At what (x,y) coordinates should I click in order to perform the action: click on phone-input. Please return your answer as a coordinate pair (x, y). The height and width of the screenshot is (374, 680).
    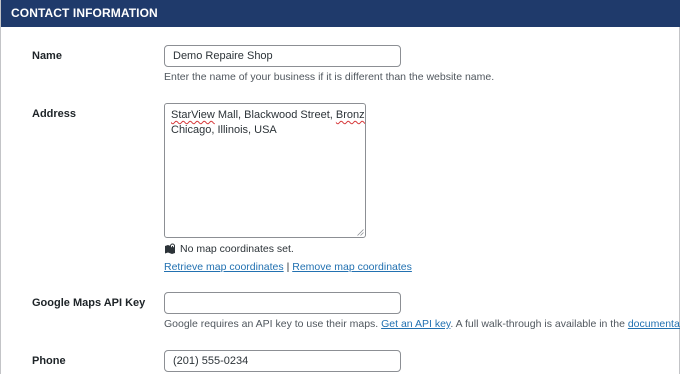
    Looking at the image, I should click on (282, 361).